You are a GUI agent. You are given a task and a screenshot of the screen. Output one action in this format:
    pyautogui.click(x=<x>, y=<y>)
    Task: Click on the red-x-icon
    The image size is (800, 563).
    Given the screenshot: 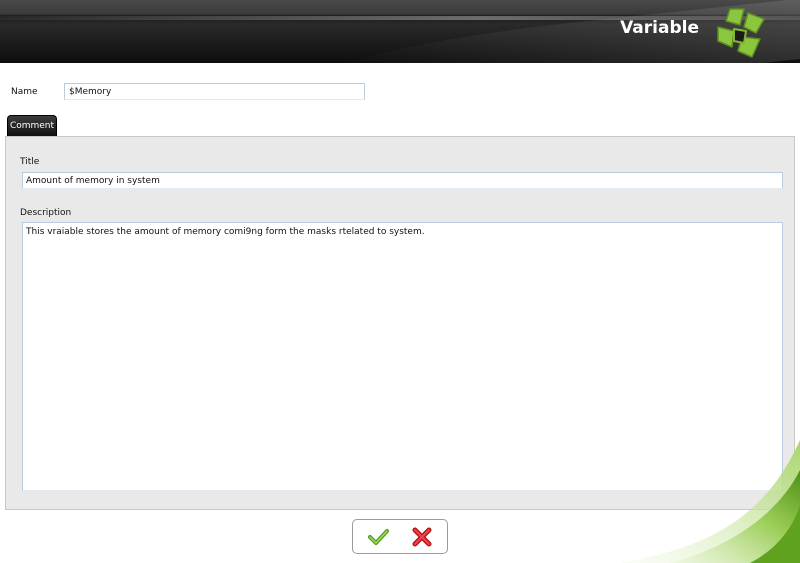 What is the action you would take?
    pyautogui.click(x=422, y=537)
    